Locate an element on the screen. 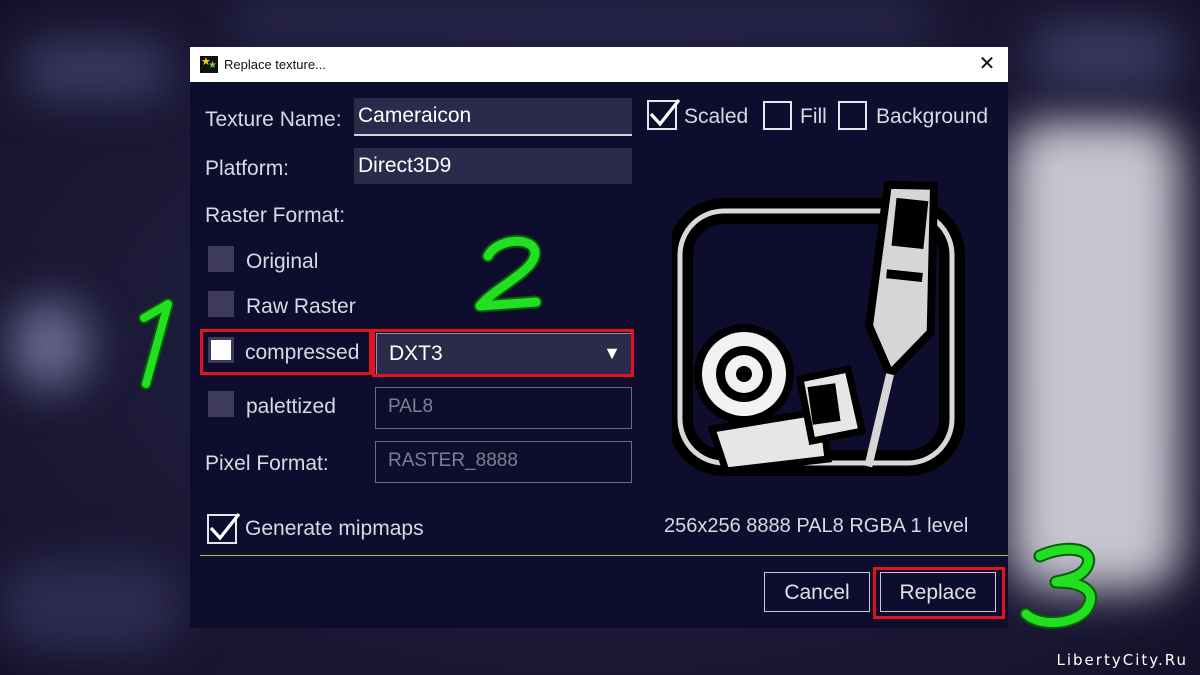 The width and height of the screenshot is (1200, 675). raster-format-label: Raster Format: is located at coordinates (275, 215).